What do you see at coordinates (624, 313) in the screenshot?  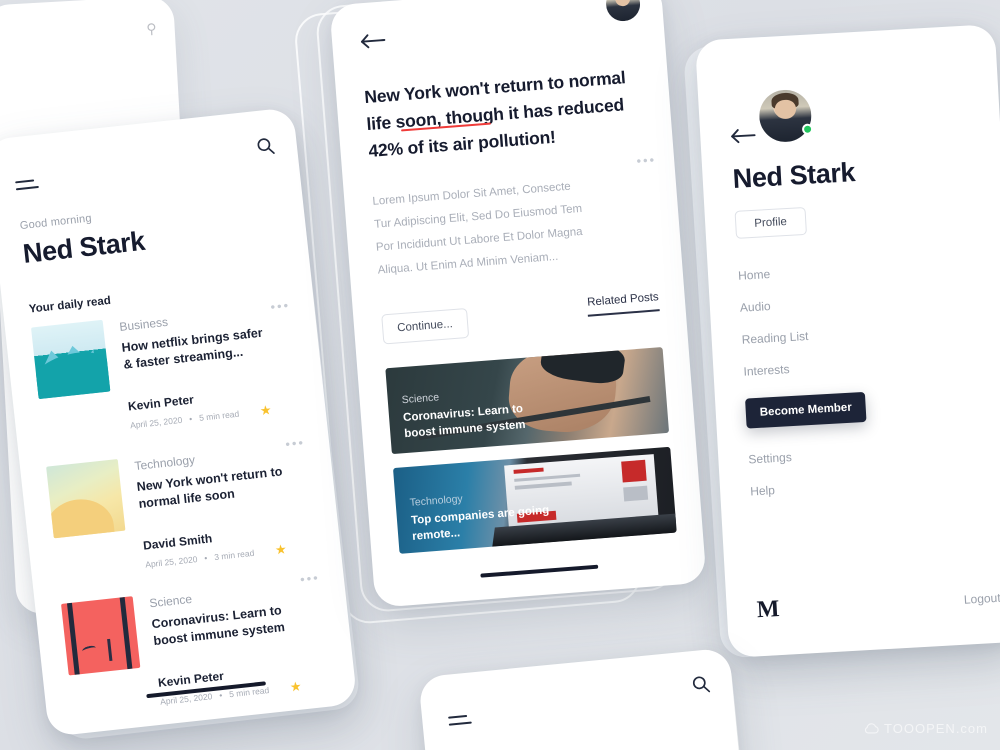 I see `tab-underline` at bounding box center [624, 313].